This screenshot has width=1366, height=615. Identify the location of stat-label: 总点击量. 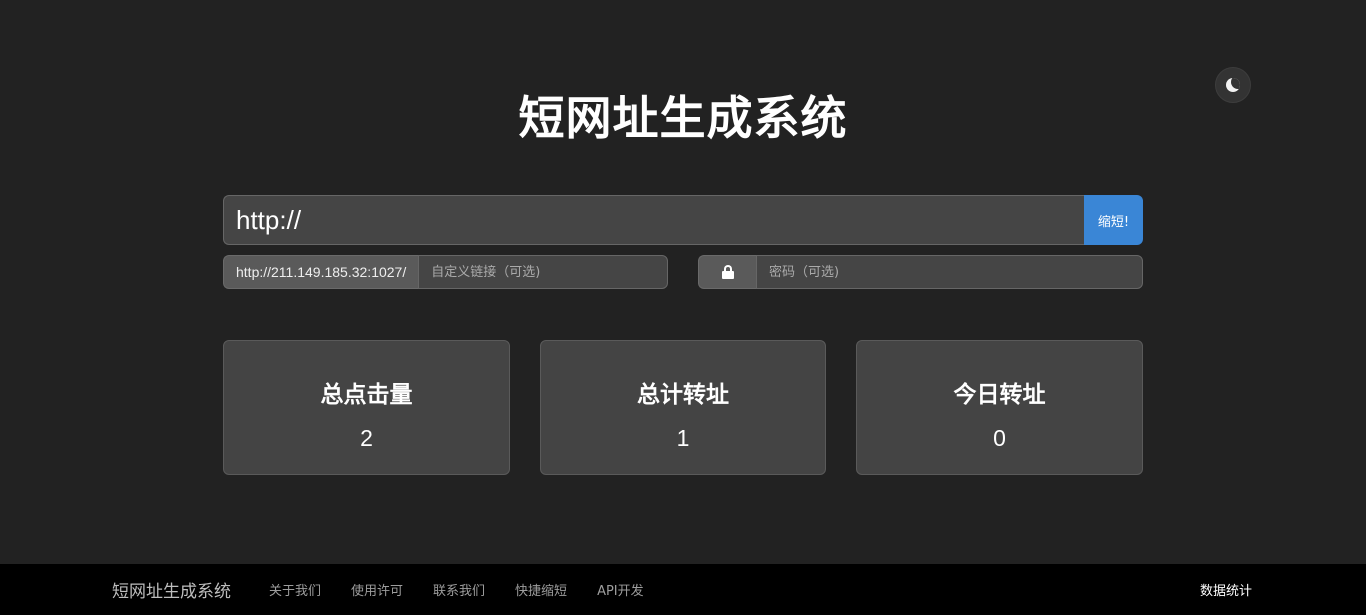
(366, 395).